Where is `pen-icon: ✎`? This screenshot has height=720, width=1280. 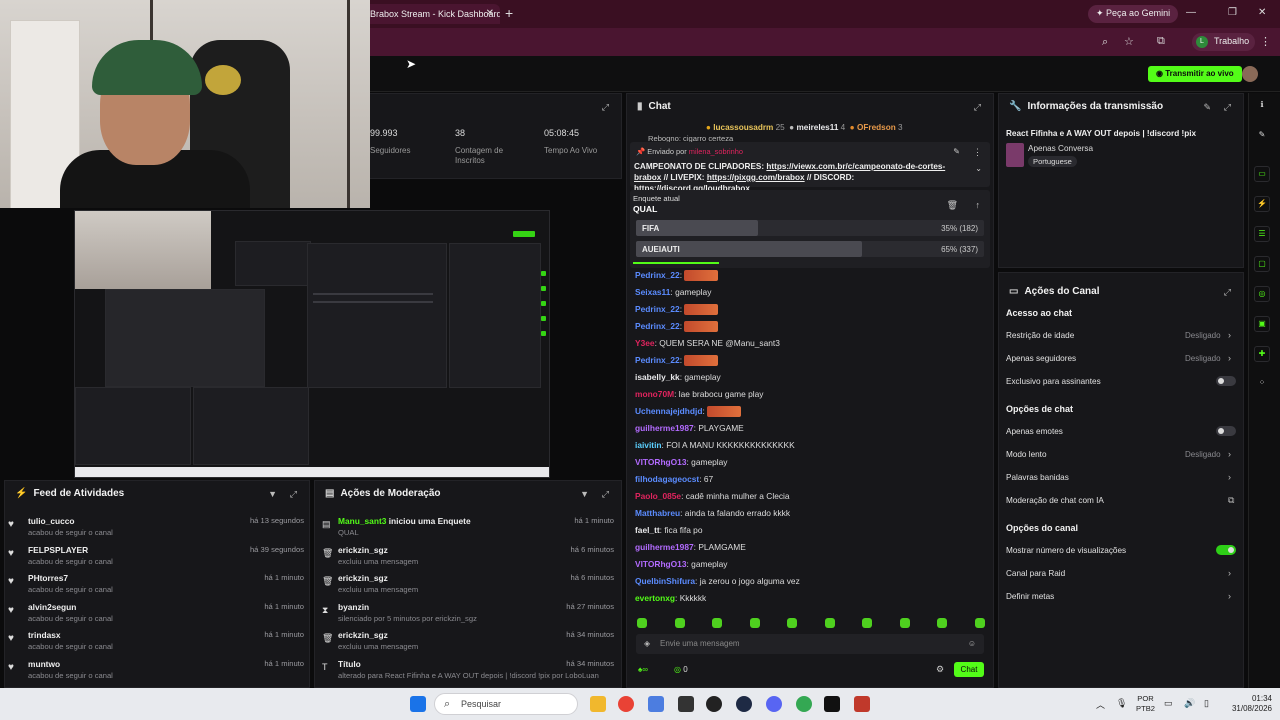 pen-icon: ✎ is located at coordinates (1262, 136).